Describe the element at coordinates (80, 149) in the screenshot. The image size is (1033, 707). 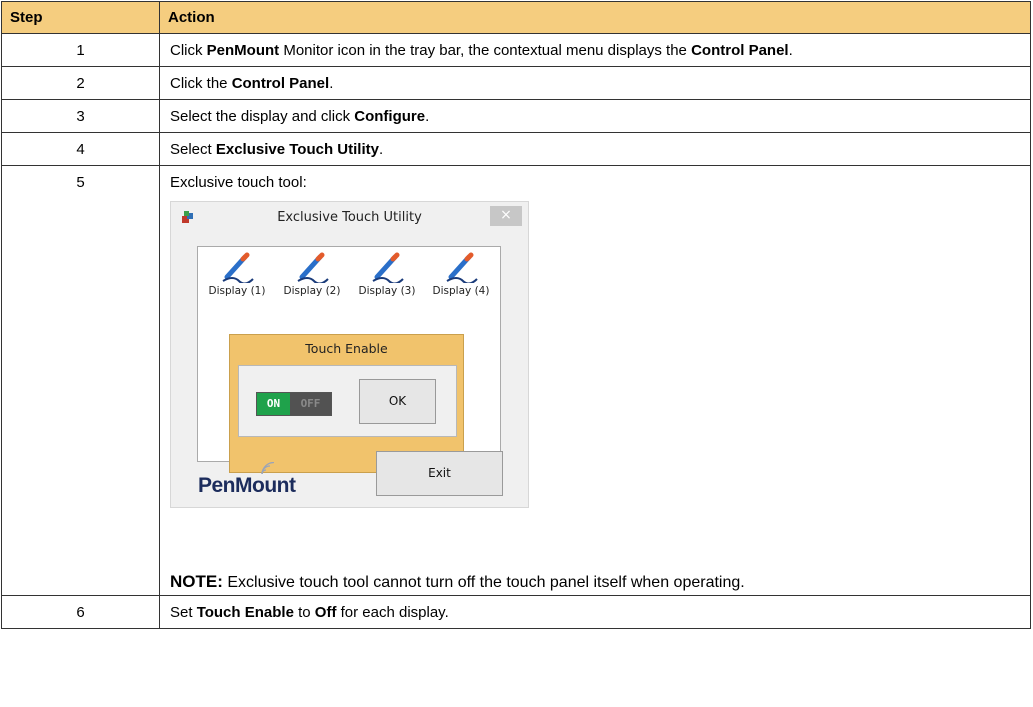
I see `step-number: 4` at that location.